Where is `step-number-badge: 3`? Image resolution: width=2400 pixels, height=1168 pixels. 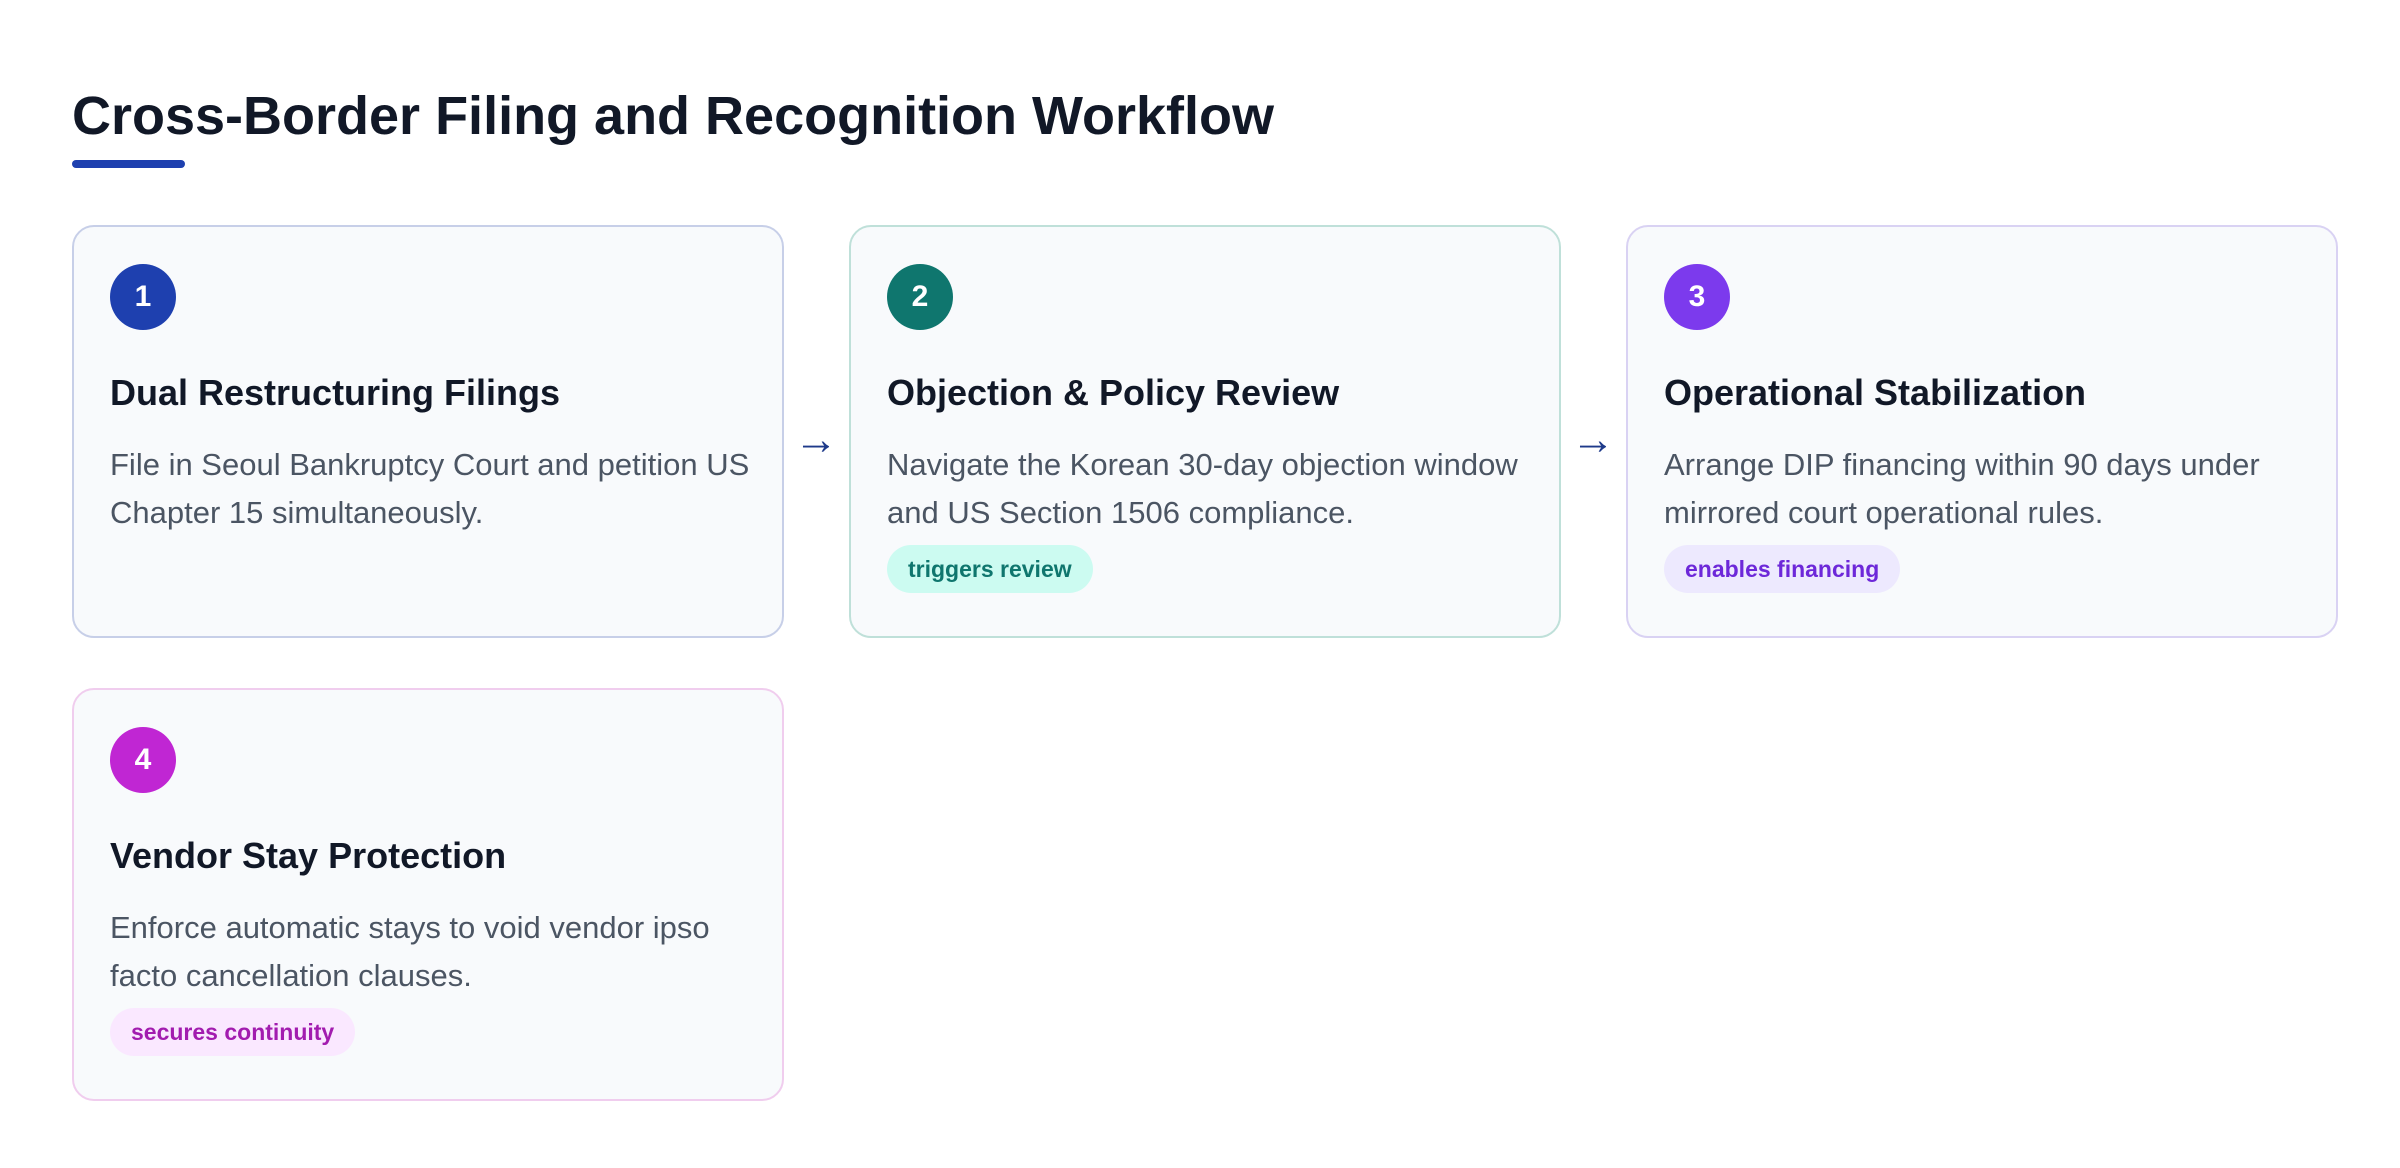 step-number-badge: 3 is located at coordinates (1697, 297).